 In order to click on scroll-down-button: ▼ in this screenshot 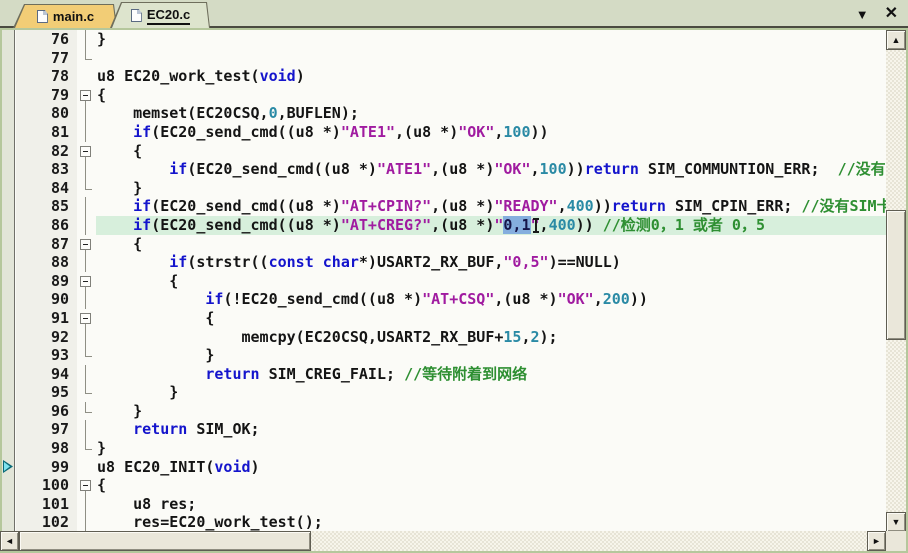, I will do `click(896, 522)`.